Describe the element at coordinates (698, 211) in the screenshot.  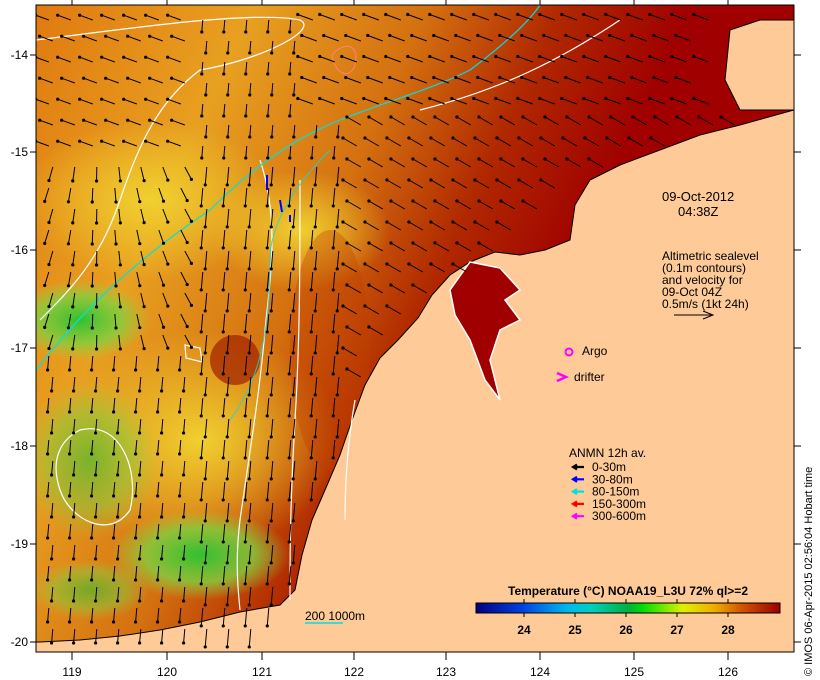
I see `timestamp-time: 04:38Z` at that location.